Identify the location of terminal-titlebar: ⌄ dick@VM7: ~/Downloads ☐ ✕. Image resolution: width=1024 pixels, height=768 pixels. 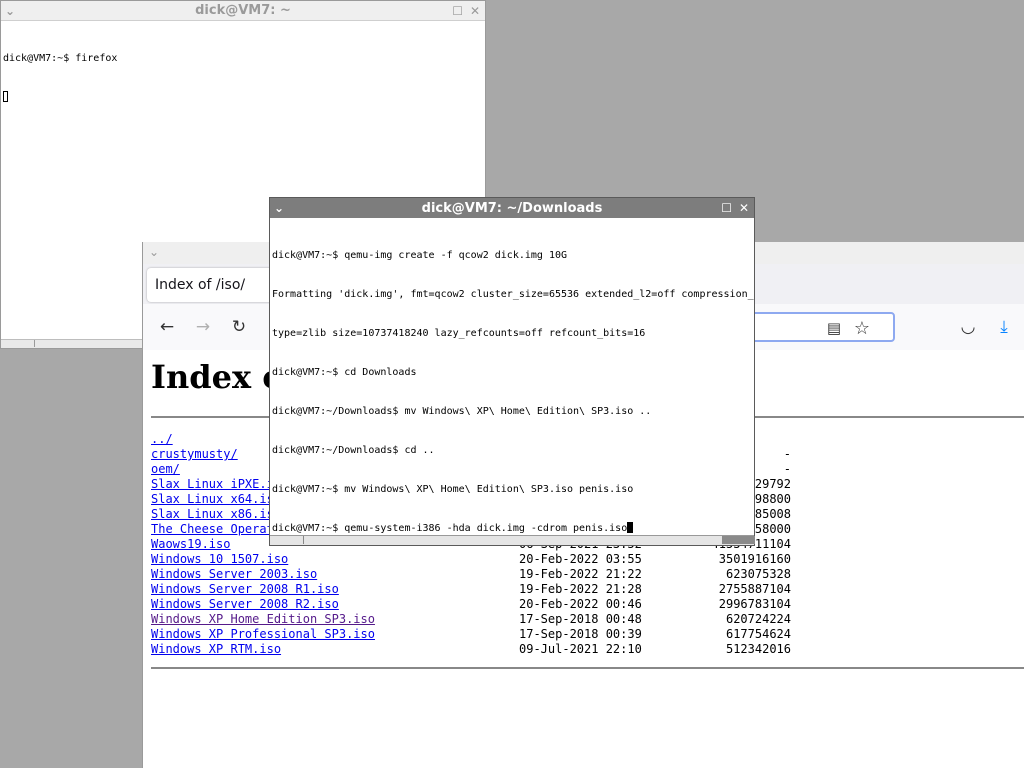
(512, 208).